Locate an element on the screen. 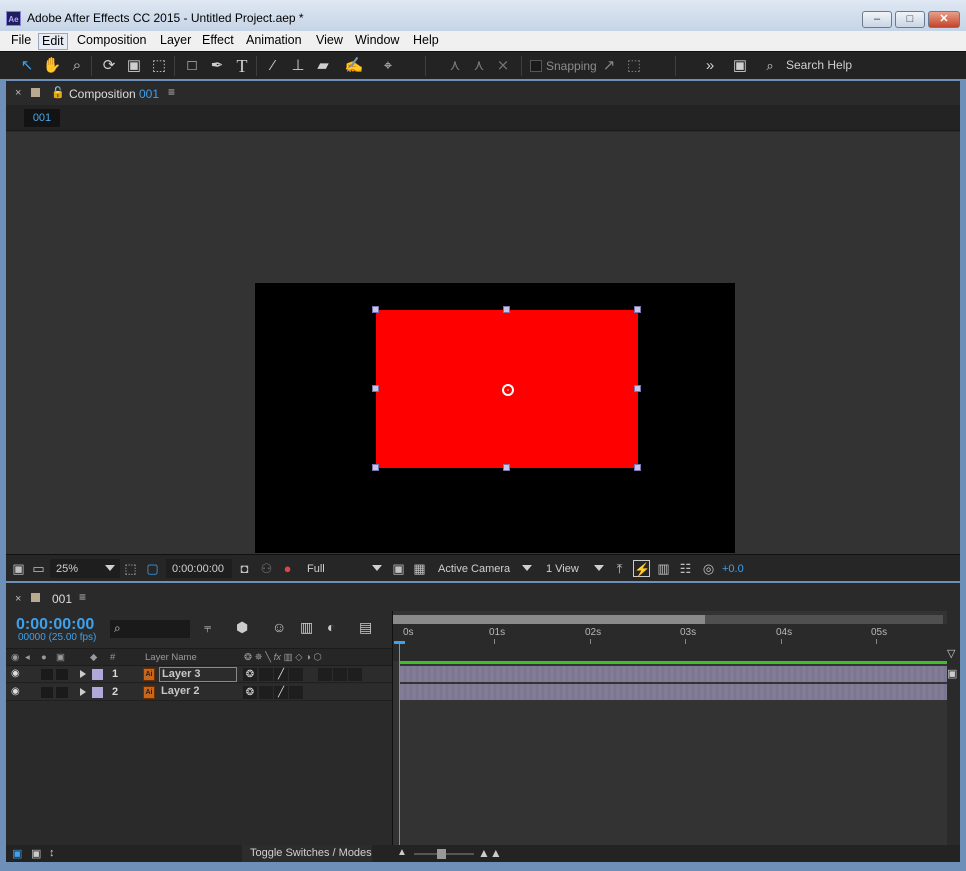  layer-row: ◉ 2 Ai Layer 2 ❂ ╱ is located at coordinates (199, 692).